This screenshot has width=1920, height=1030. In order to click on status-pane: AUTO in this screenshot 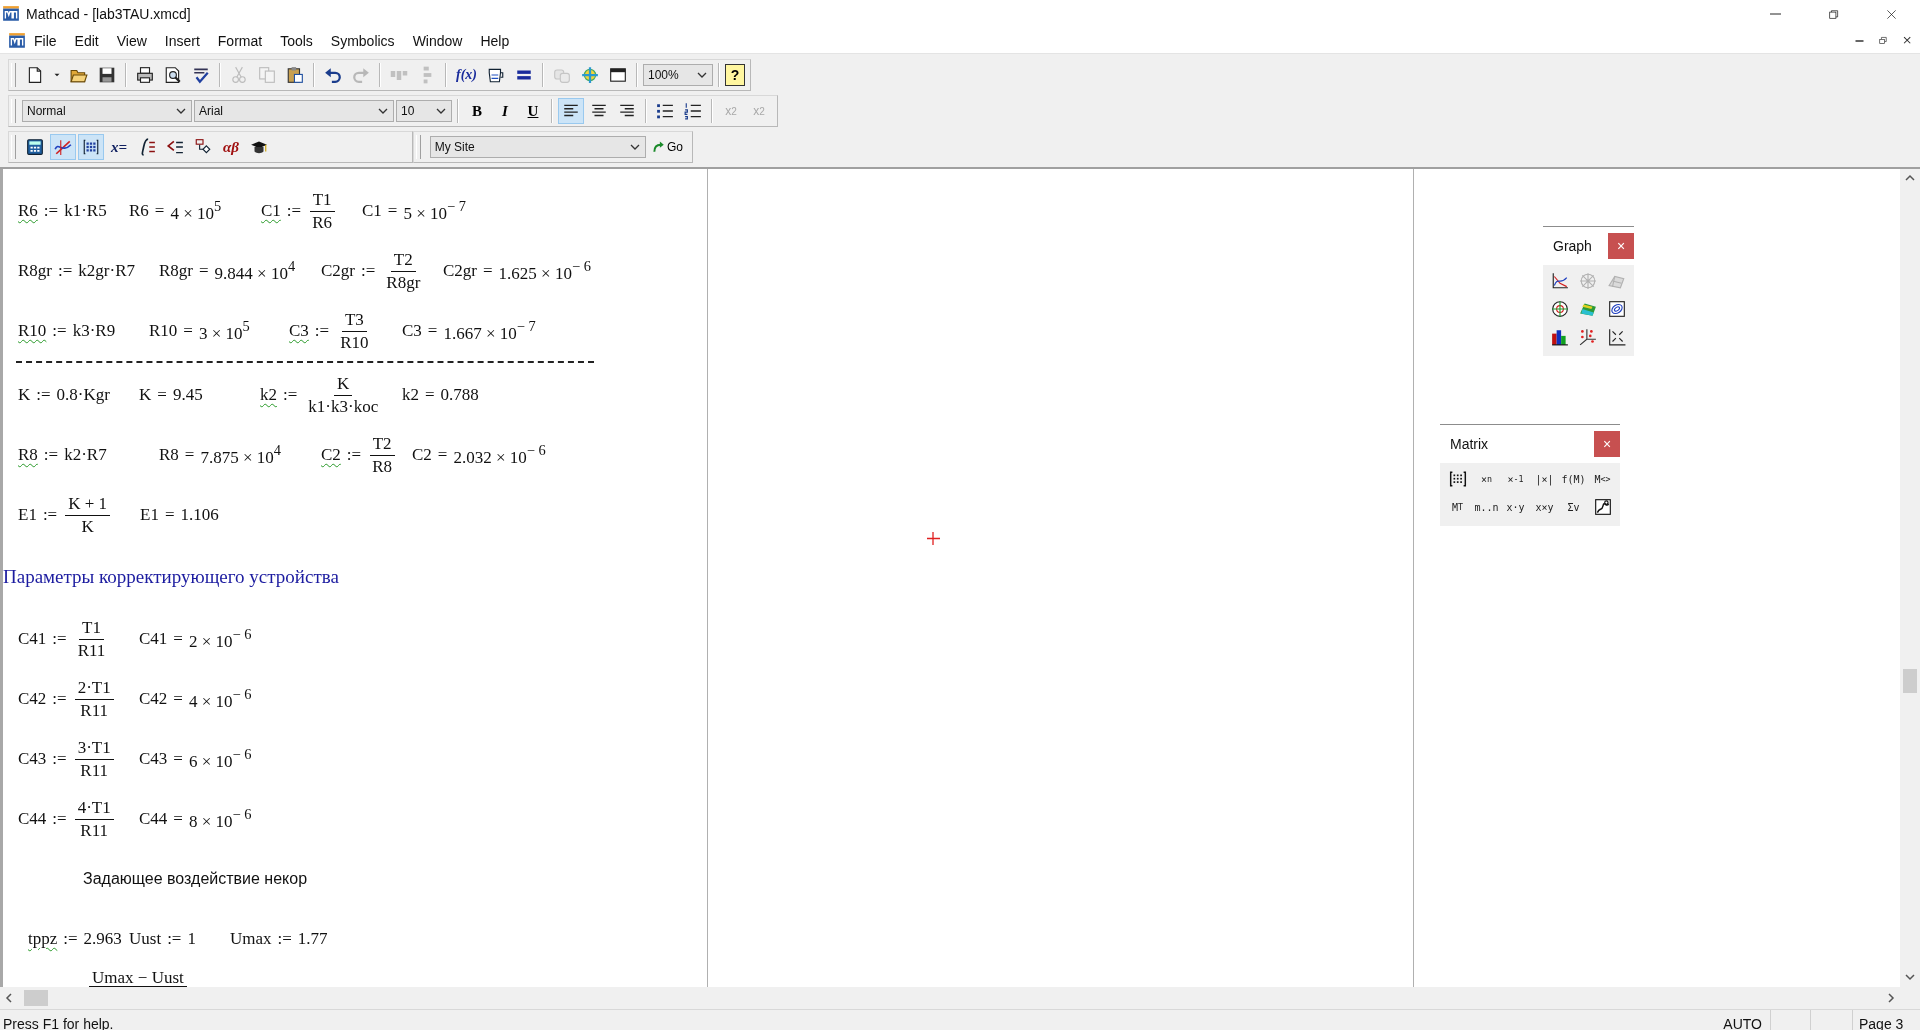, I will do `click(1743, 1022)`.